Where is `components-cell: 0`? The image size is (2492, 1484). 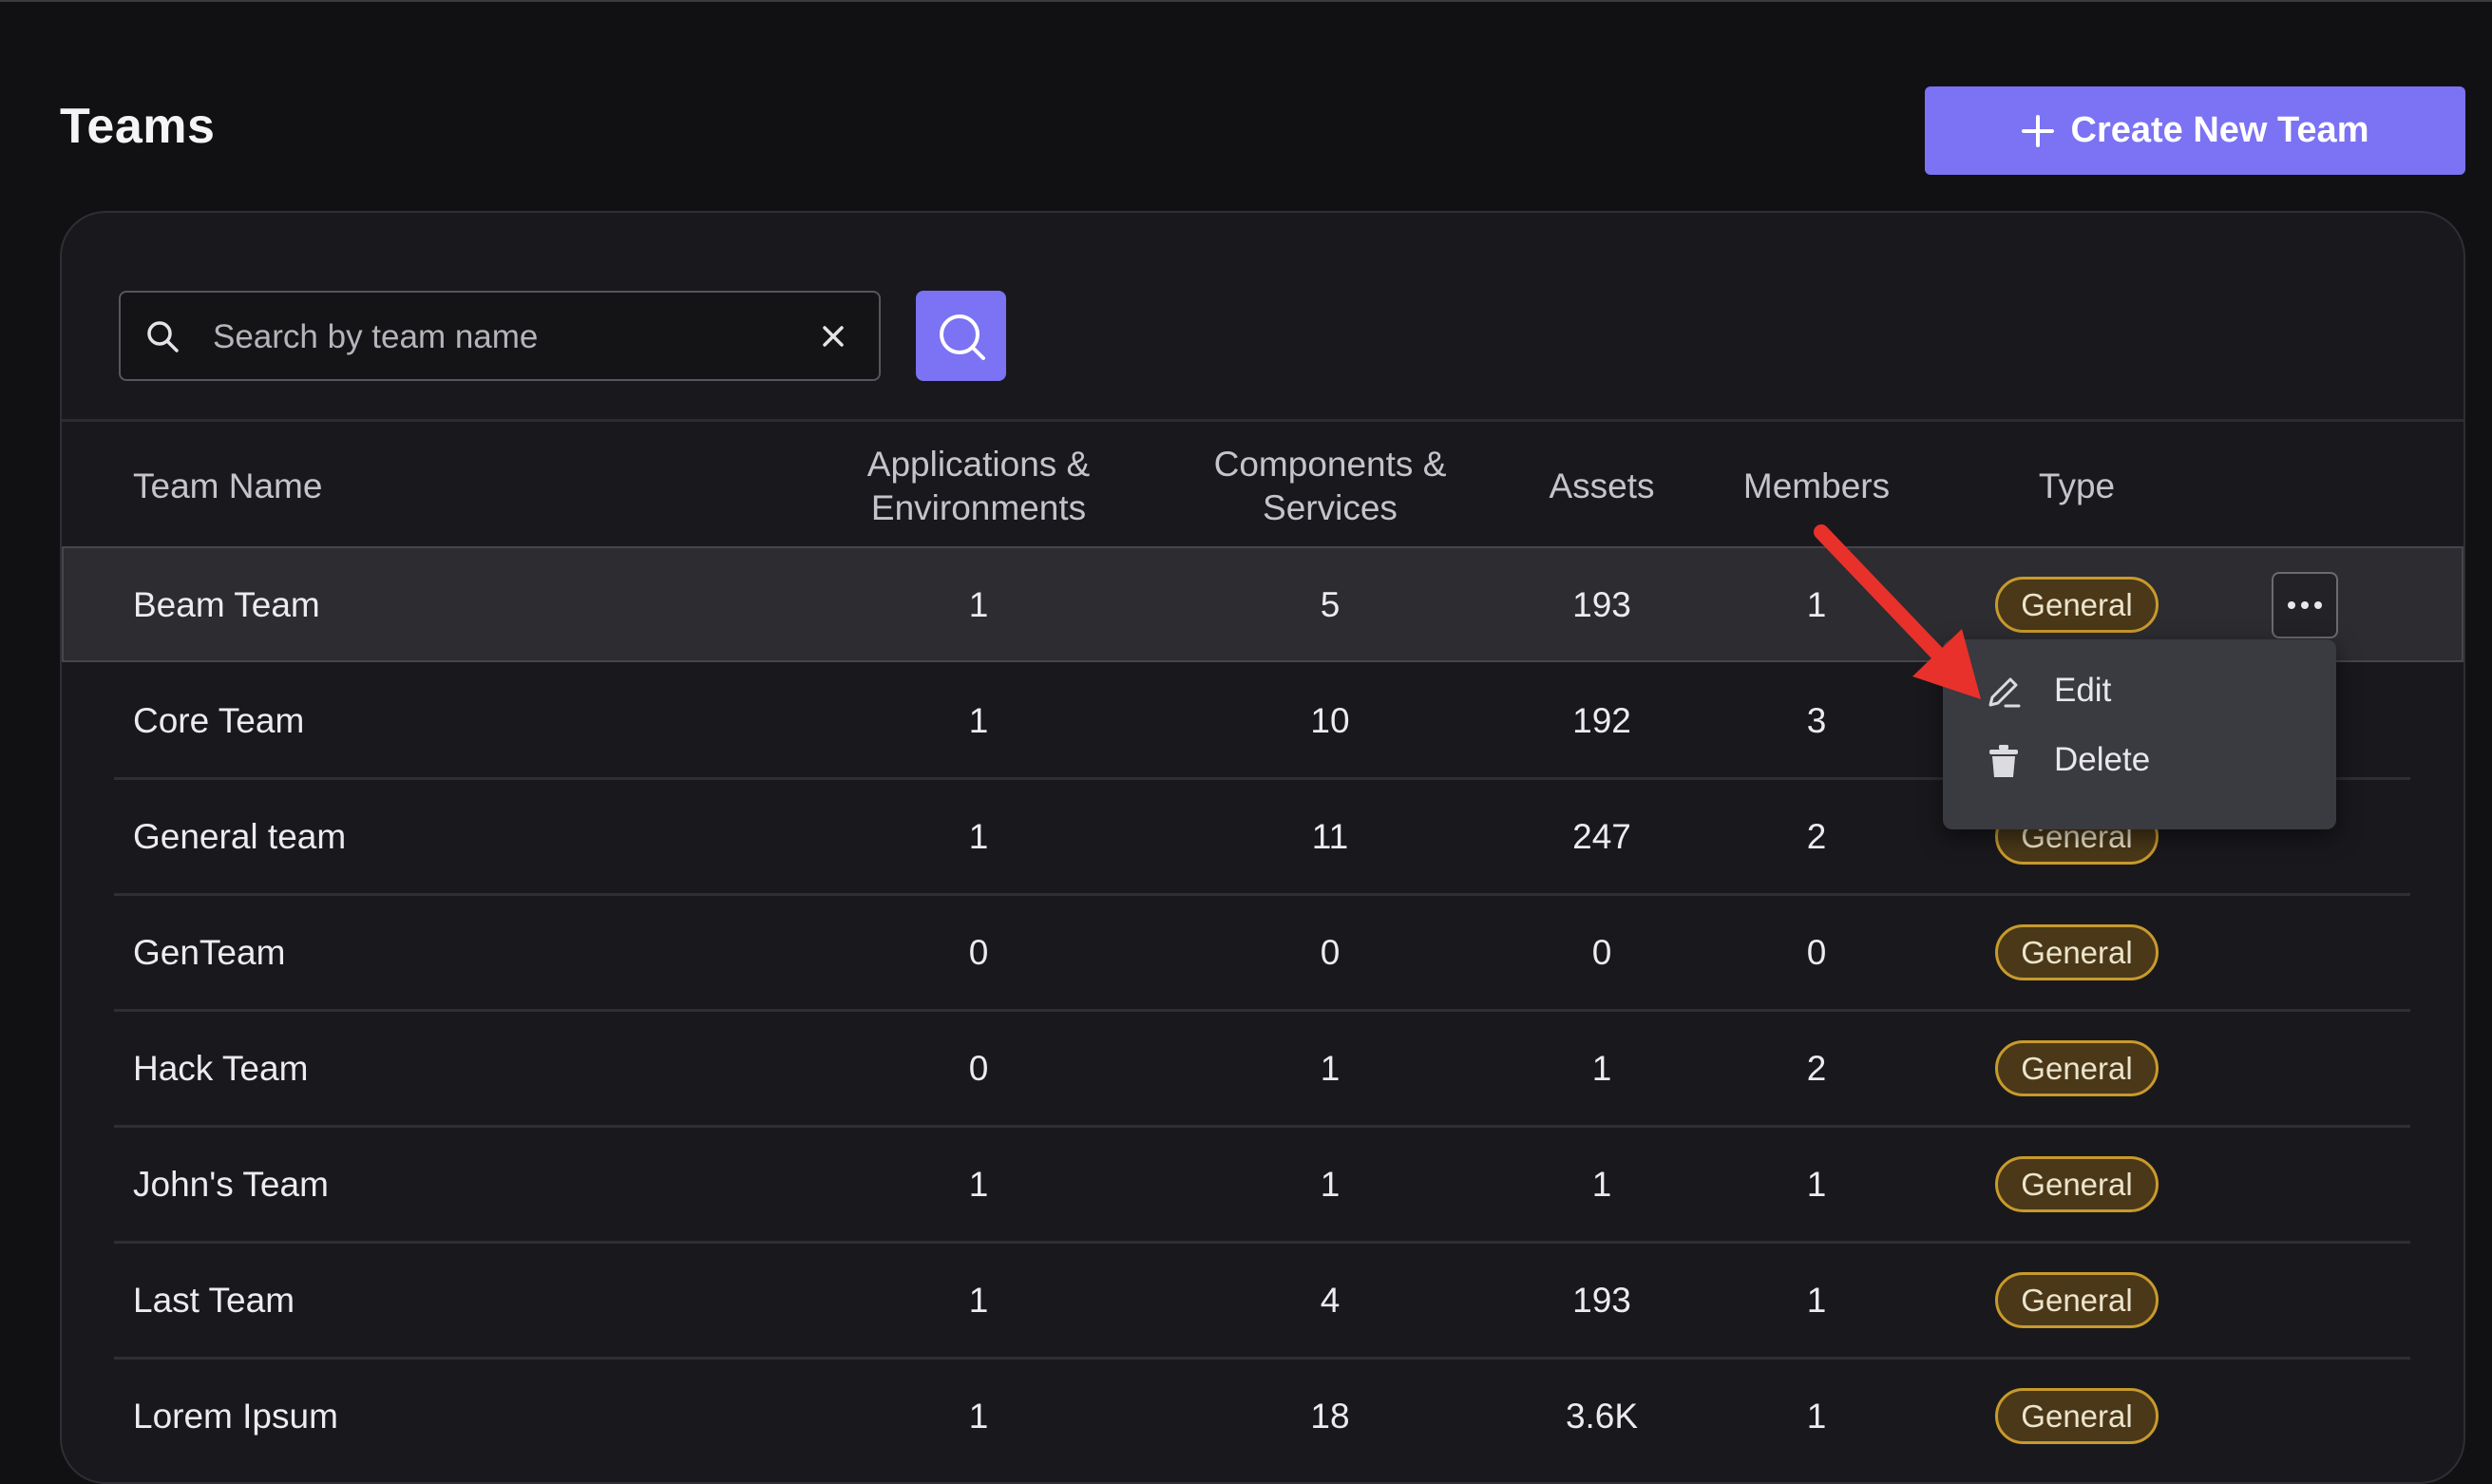 components-cell: 0 is located at coordinates (1330, 952).